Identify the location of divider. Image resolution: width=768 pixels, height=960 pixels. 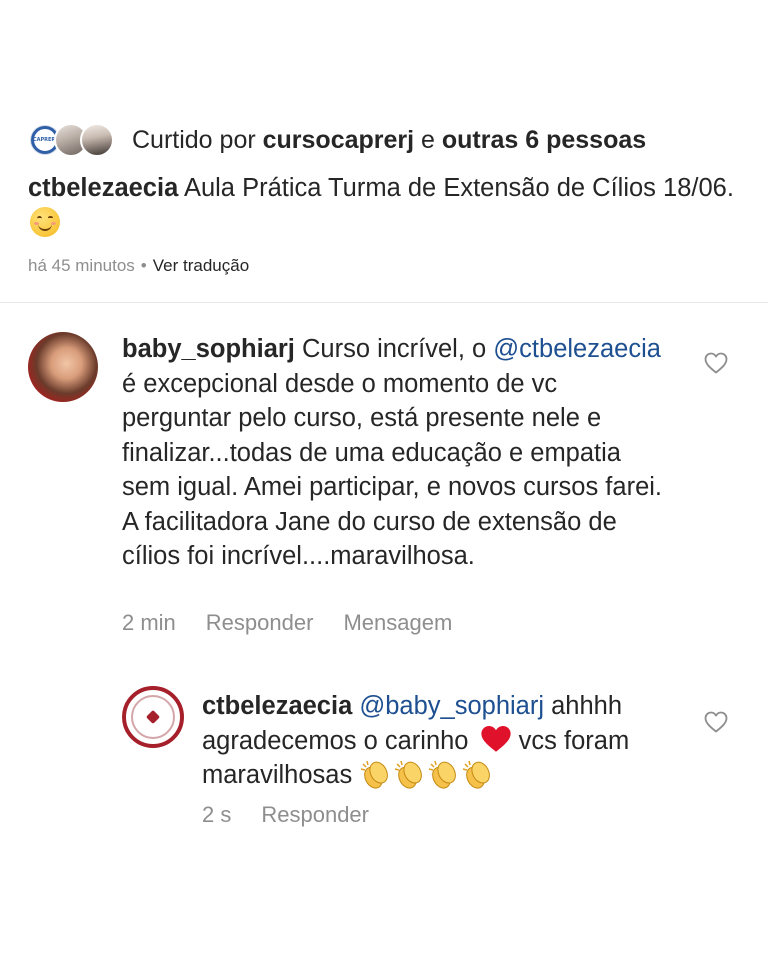
(384, 302).